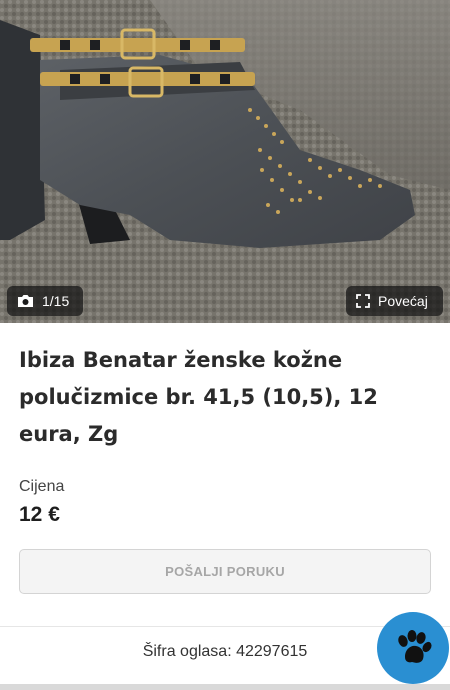 This screenshot has width=450, height=690. What do you see at coordinates (39, 514) in the screenshot?
I see `price-value: 12 €` at bounding box center [39, 514].